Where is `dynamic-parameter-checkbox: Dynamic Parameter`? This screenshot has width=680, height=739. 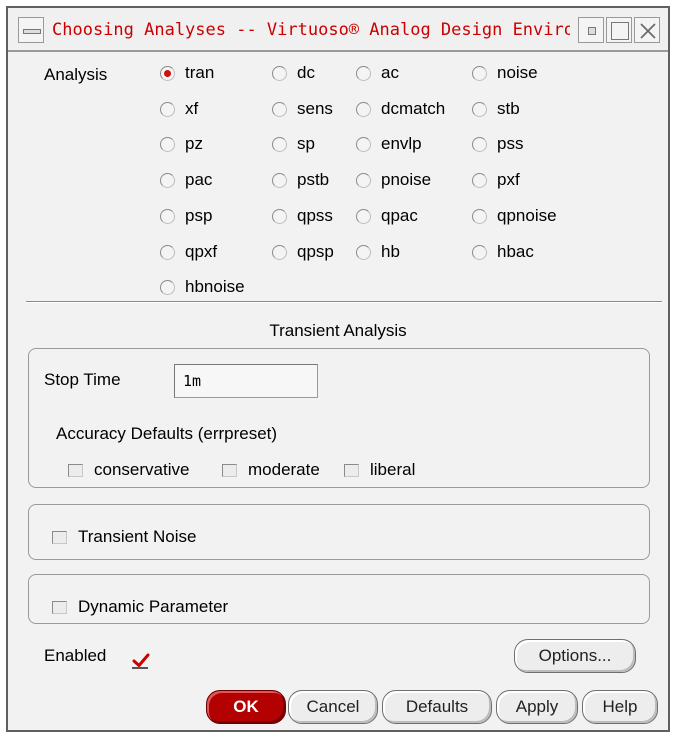 dynamic-parameter-checkbox: Dynamic Parameter is located at coordinates (140, 607).